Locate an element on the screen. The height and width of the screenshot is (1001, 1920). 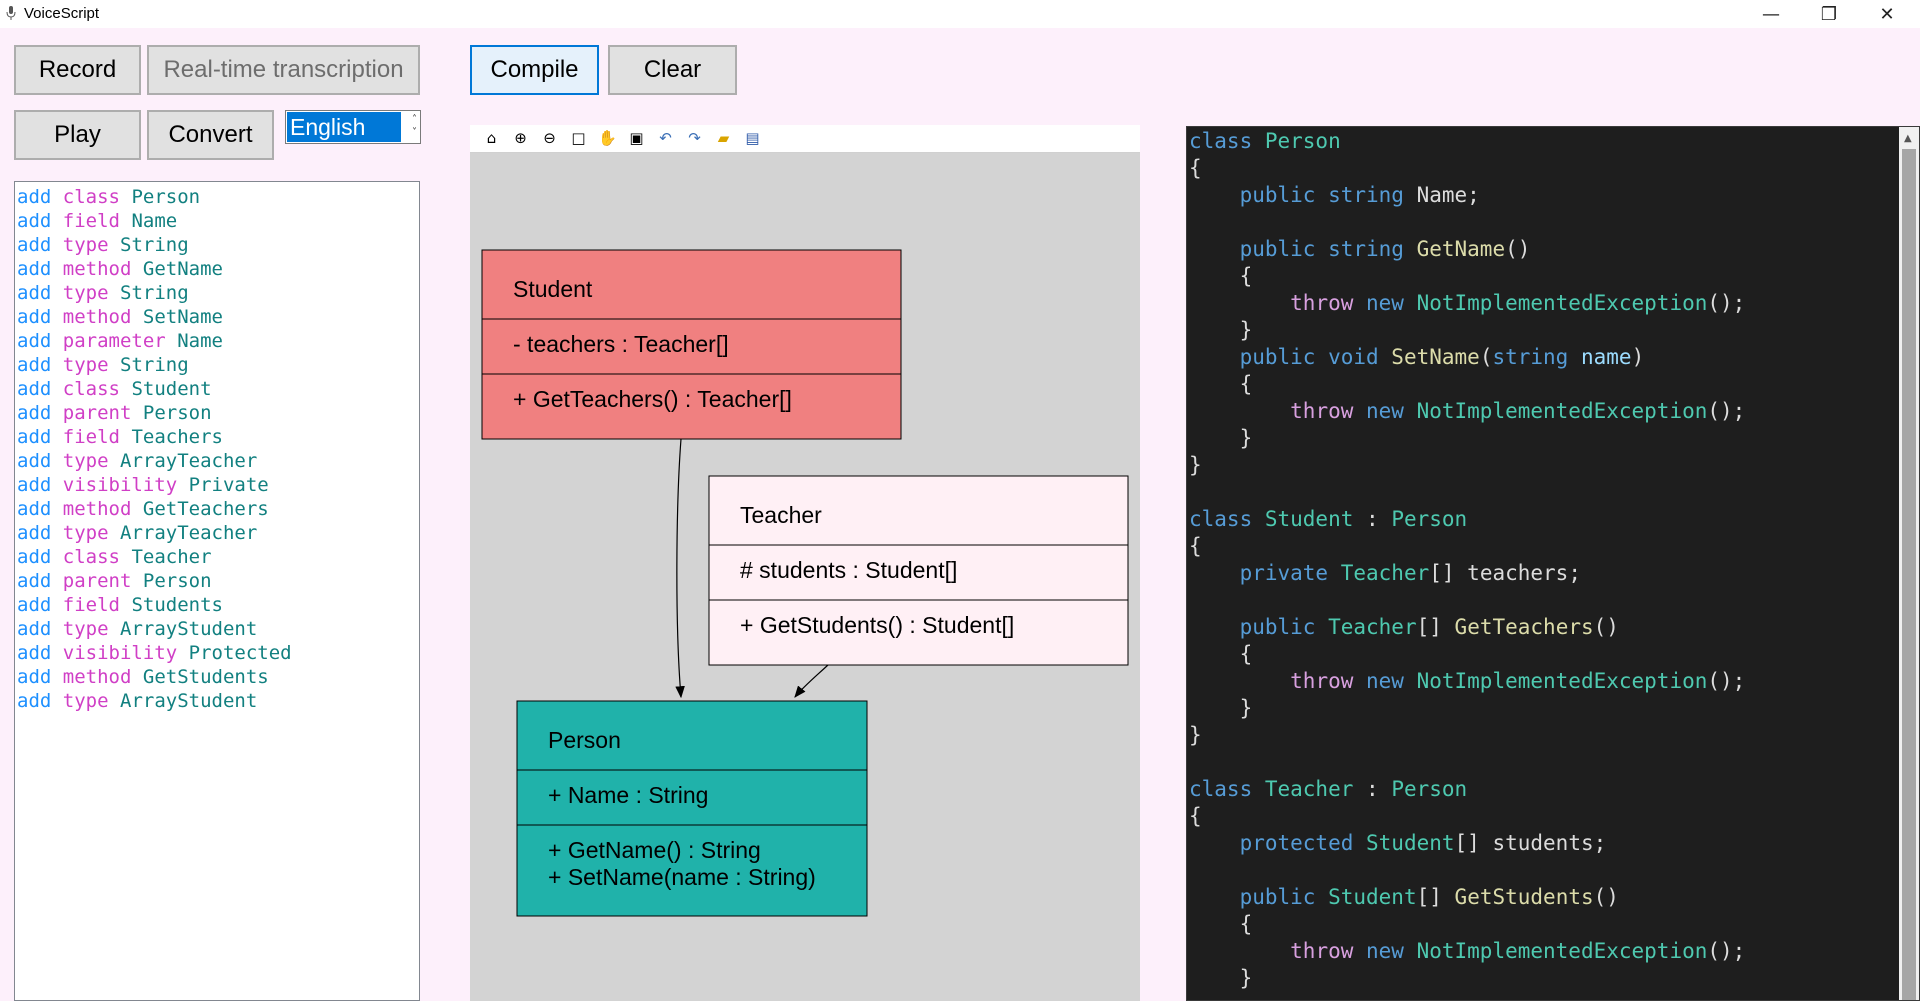
vertical-scrollbar: ▲ is located at coordinates (1909, 563).